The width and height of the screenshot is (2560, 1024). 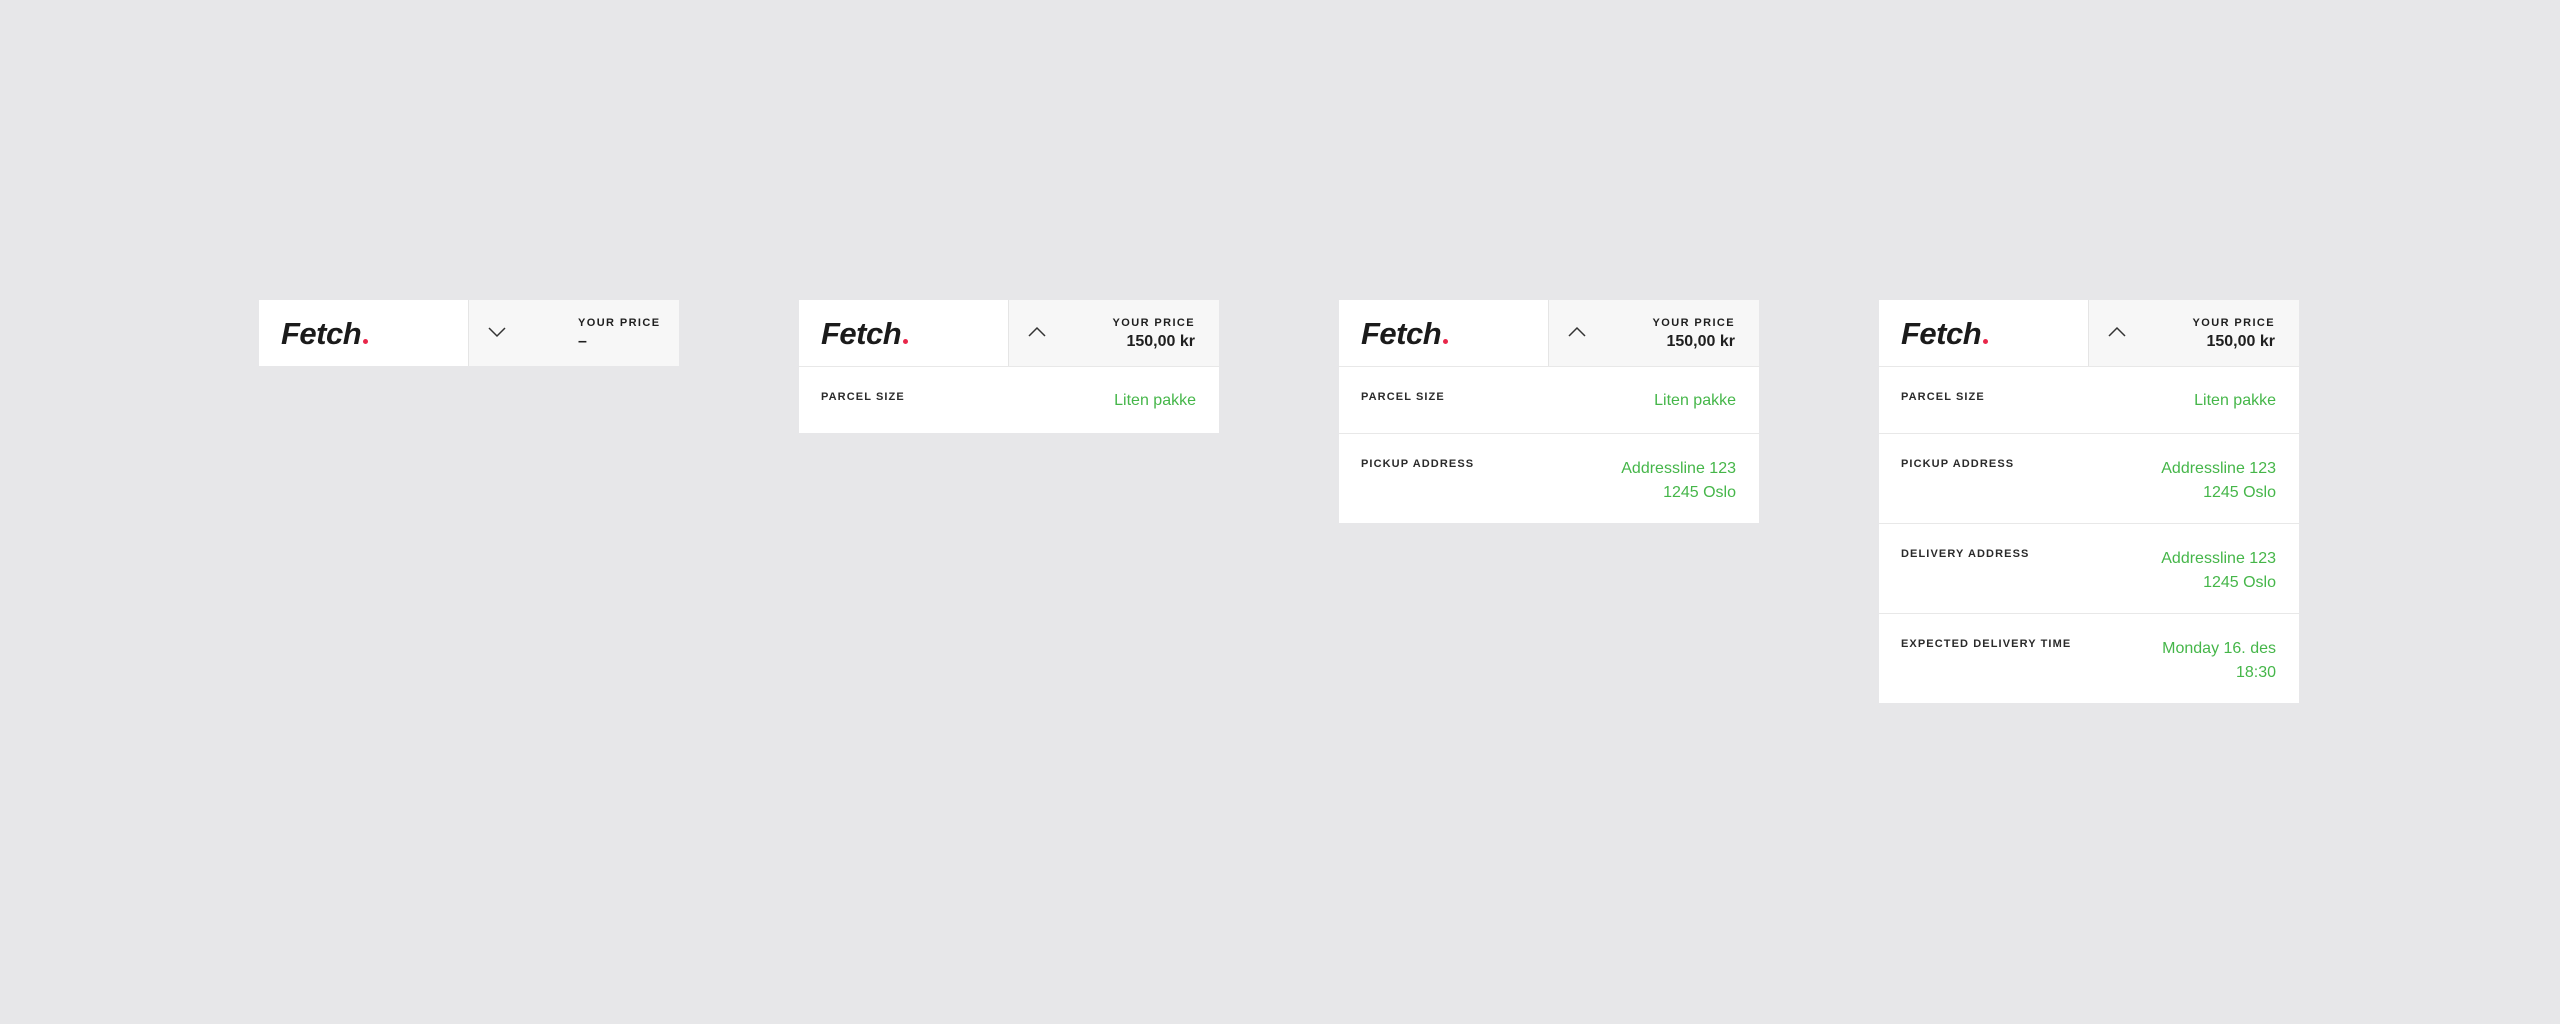 What do you see at coordinates (2255, 672) in the screenshot?
I see `row-value-line: 18:30` at bounding box center [2255, 672].